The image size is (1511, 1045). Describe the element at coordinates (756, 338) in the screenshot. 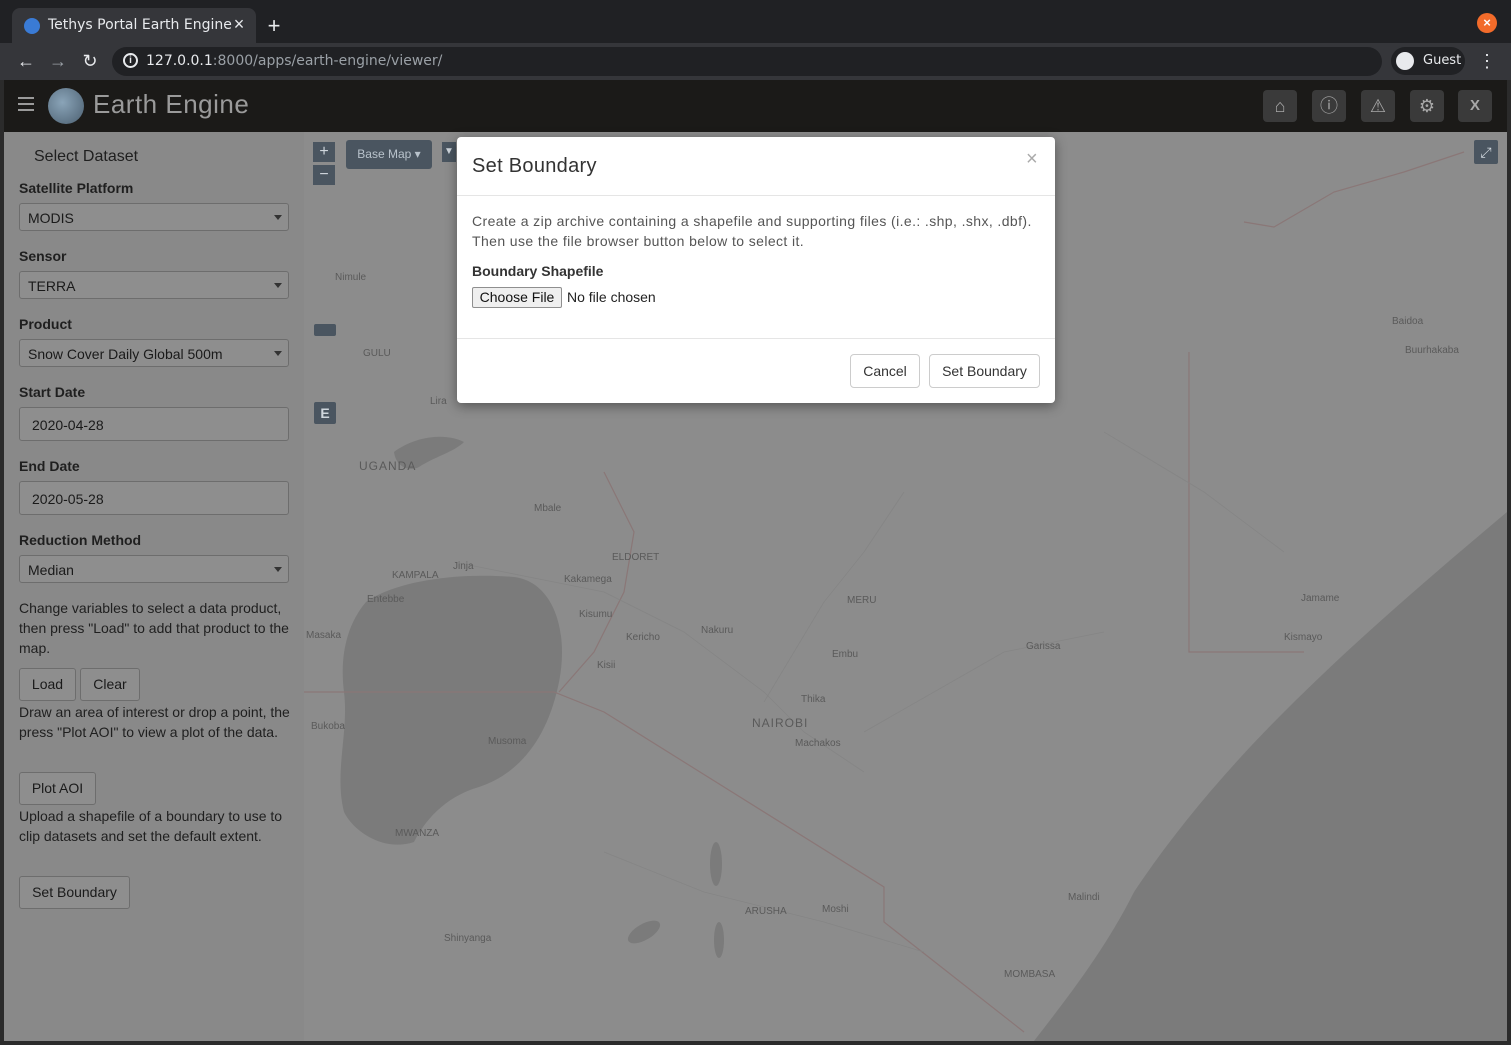

I see `modal-footer-divider` at that location.